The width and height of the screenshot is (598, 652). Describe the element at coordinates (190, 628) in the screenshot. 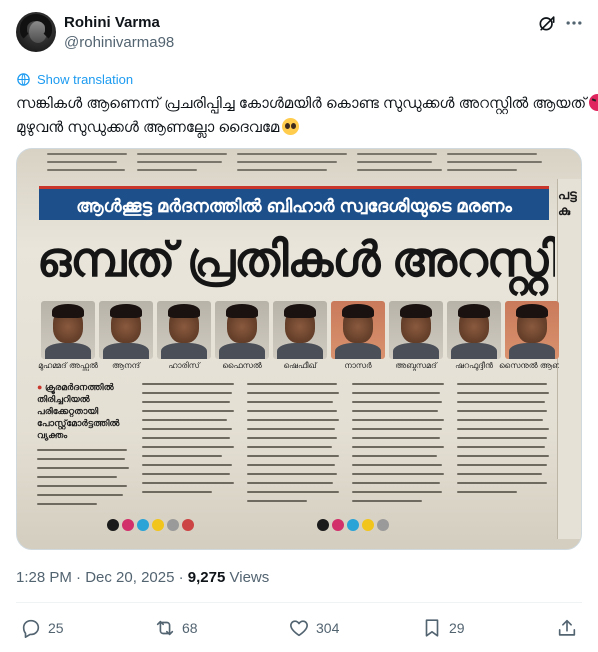

I see `repost-count: 68` at that location.